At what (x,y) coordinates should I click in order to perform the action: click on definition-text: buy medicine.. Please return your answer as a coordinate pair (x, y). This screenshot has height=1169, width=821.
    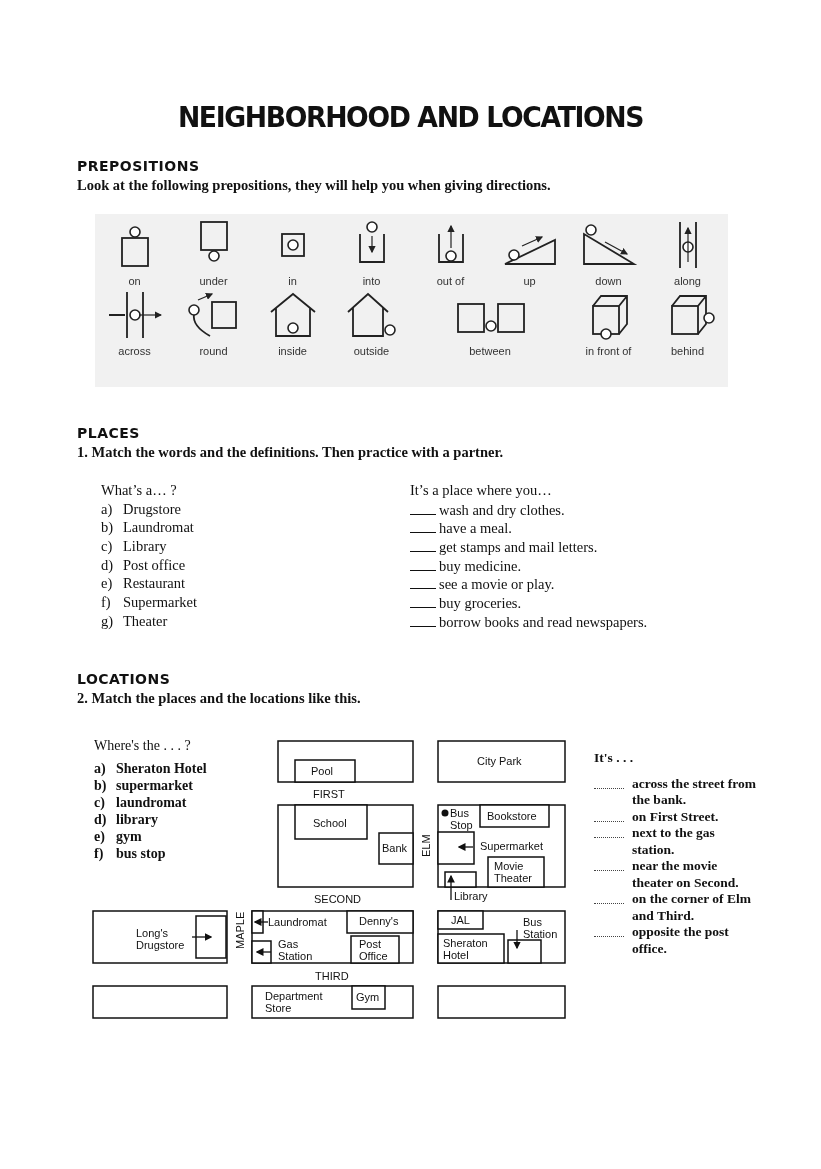
    Looking at the image, I should click on (480, 566).